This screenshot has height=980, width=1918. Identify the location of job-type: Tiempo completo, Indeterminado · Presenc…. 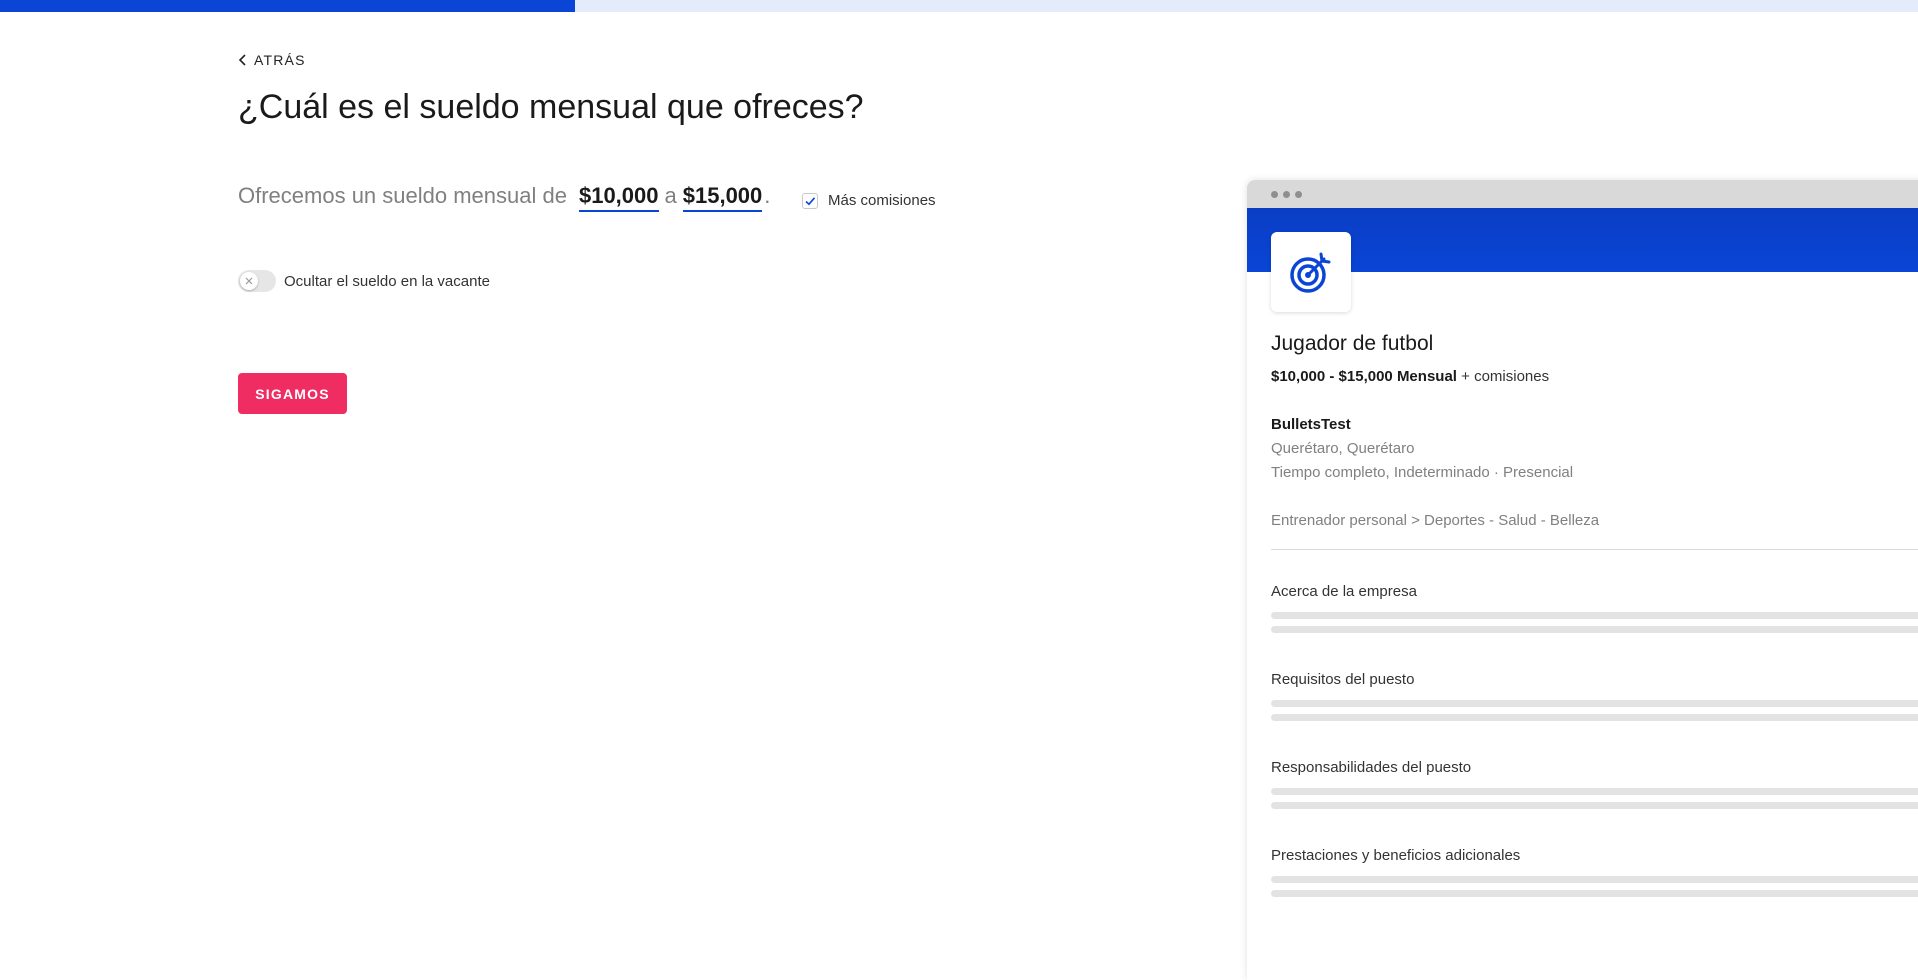
(1422, 472).